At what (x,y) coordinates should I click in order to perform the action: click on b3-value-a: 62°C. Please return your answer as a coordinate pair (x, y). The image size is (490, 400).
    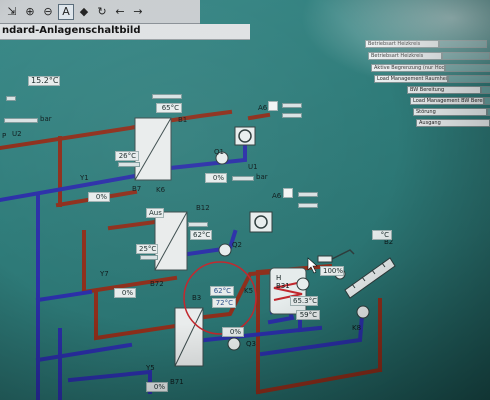
    Looking at the image, I should click on (222, 291).